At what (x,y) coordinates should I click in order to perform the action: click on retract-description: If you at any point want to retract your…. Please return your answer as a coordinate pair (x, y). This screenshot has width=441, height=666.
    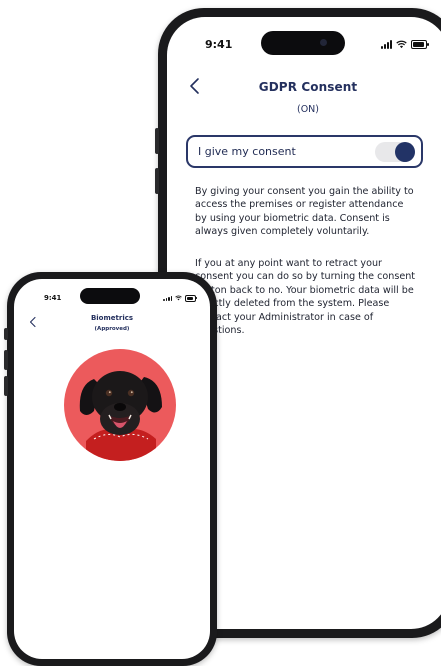
    Looking at the image, I should click on (305, 297).